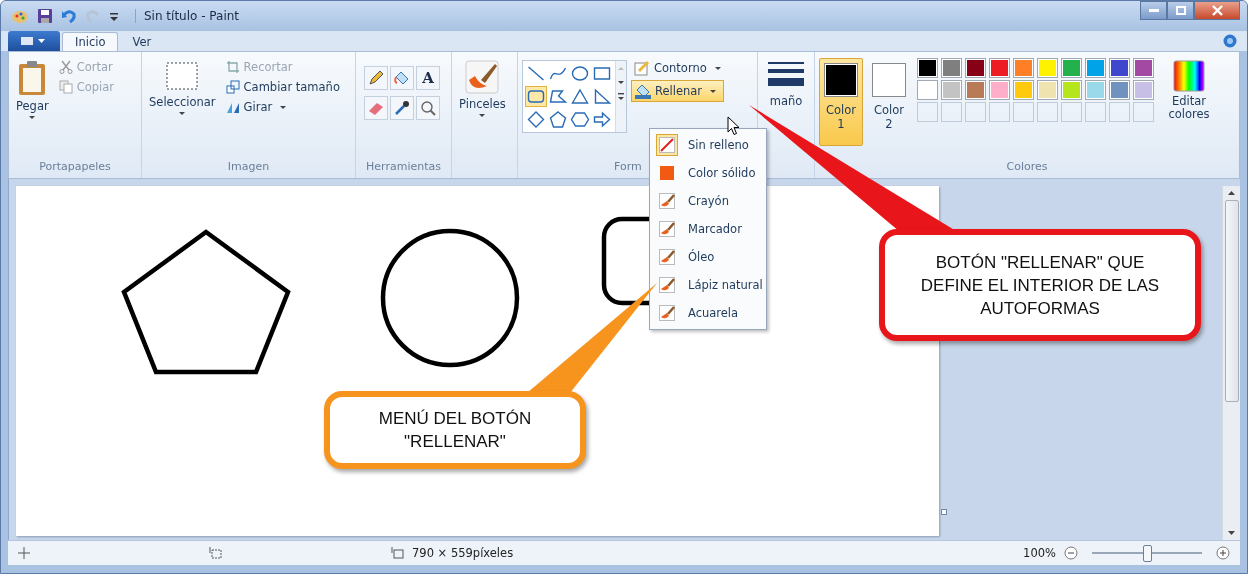 This screenshot has width=1248, height=574. I want to click on edit-colors-button: Editar colores, so click(1189, 90).